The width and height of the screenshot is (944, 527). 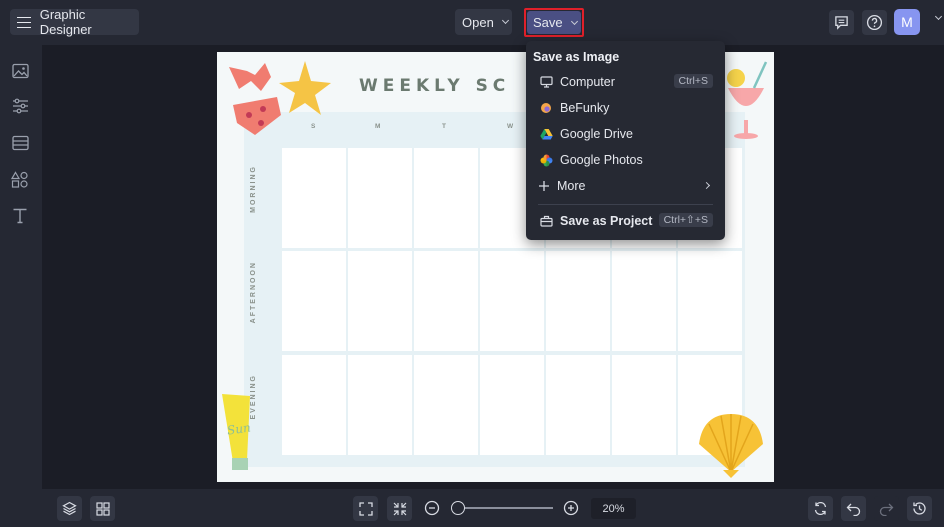 I want to click on comment-icon, so click(x=841, y=23).